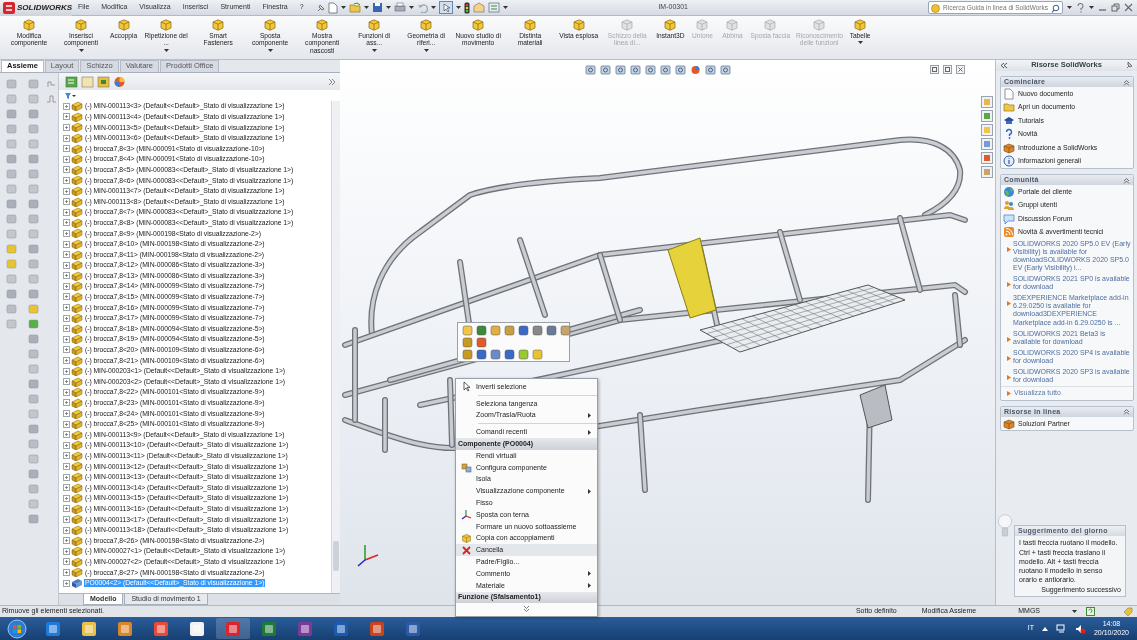 Image resolution: width=1137 pixels, height=640 pixels. What do you see at coordinates (399, 7) in the screenshot?
I see `print-icon` at bounding box center [399, 7].